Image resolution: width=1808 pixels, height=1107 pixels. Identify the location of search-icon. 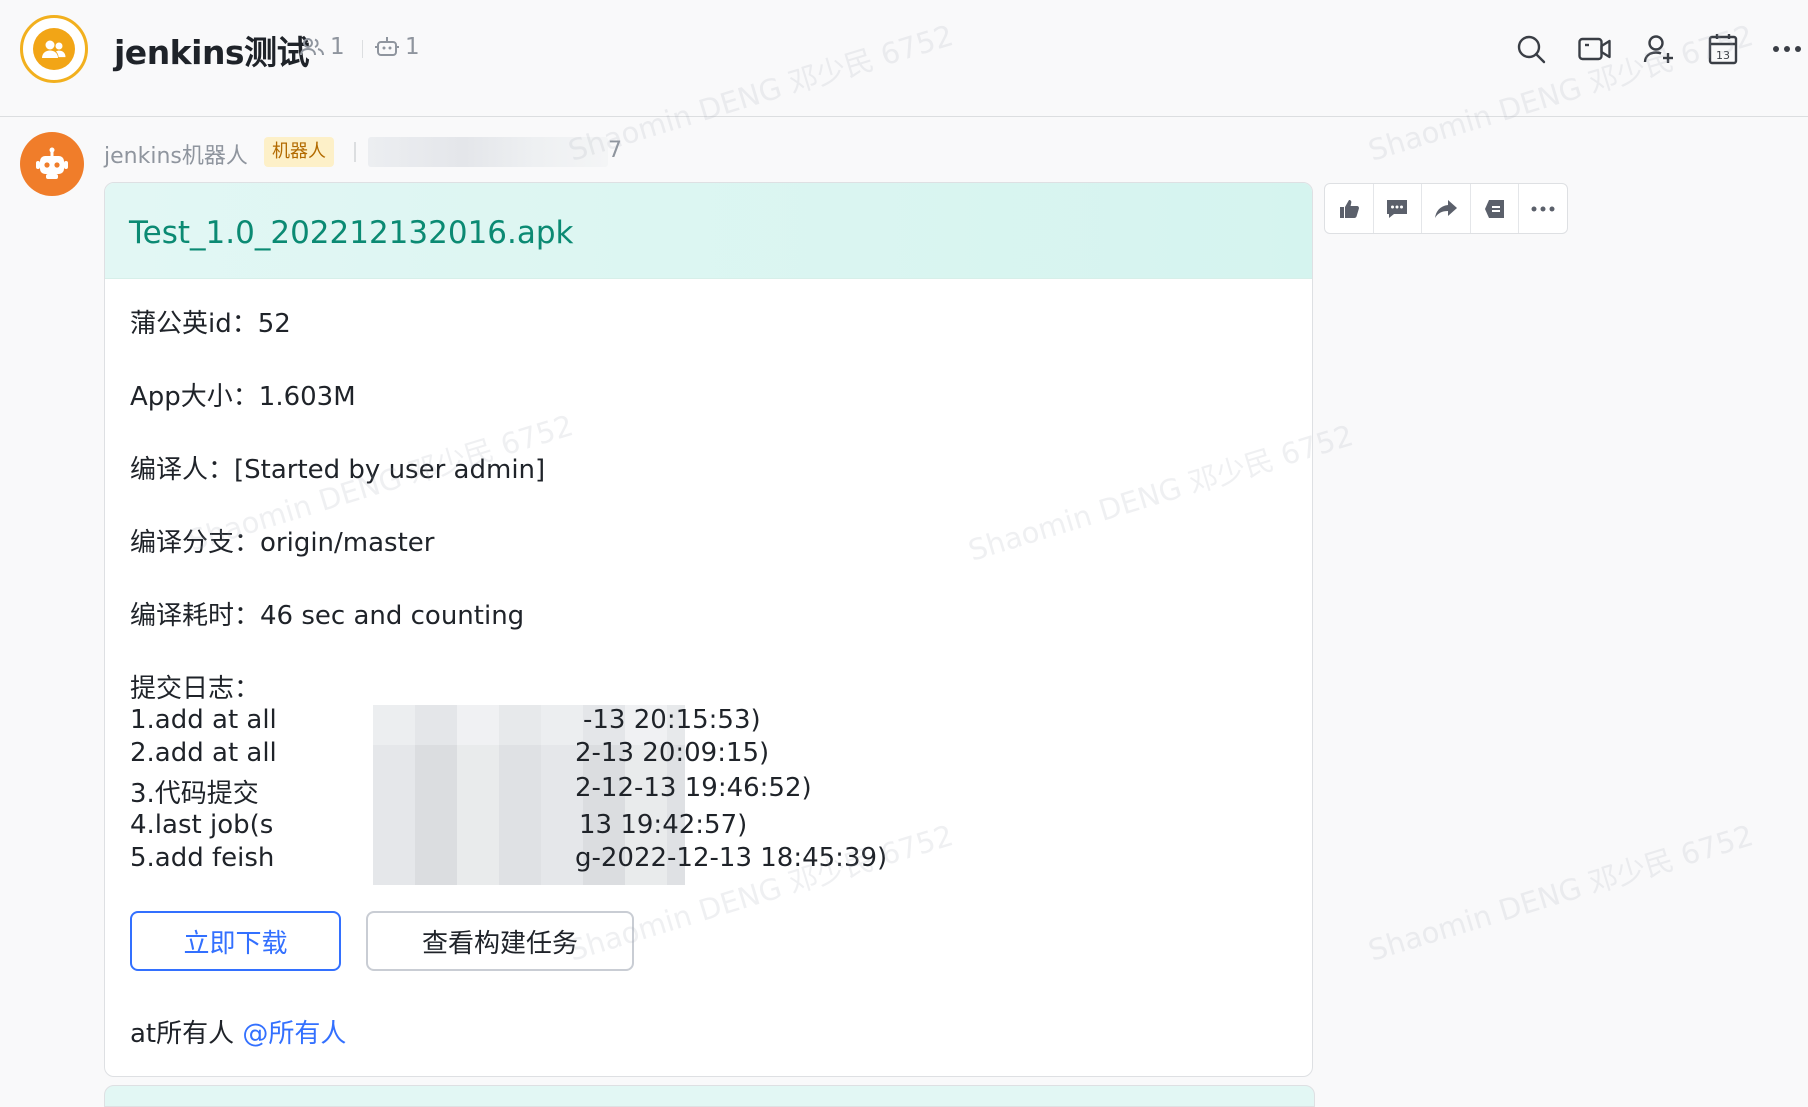
(1531, 49).